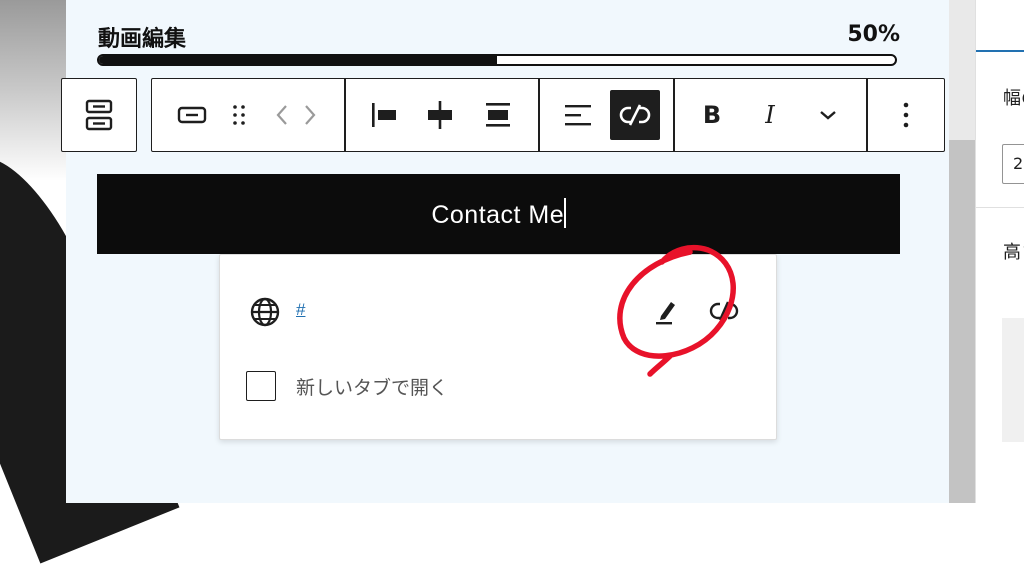  I want to click on width-input: 2, so click(1013, 164).